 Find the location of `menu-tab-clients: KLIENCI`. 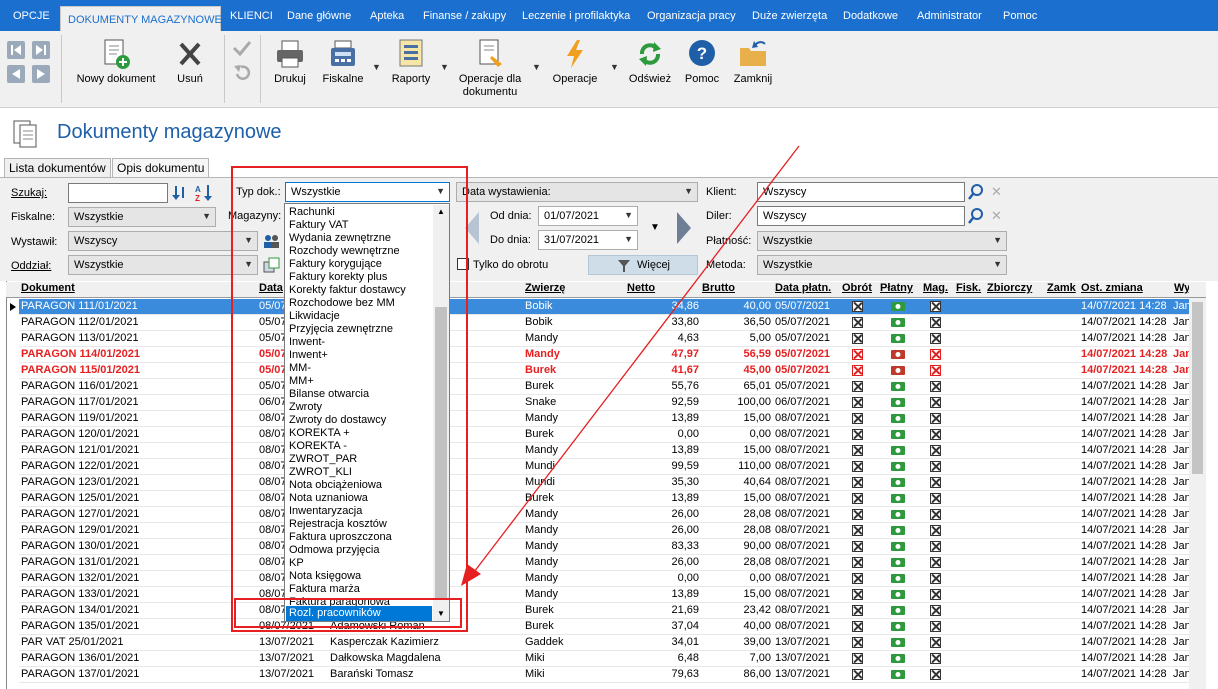

menu-tab-clients: KLIENCI is located at coordinates (251, 16).